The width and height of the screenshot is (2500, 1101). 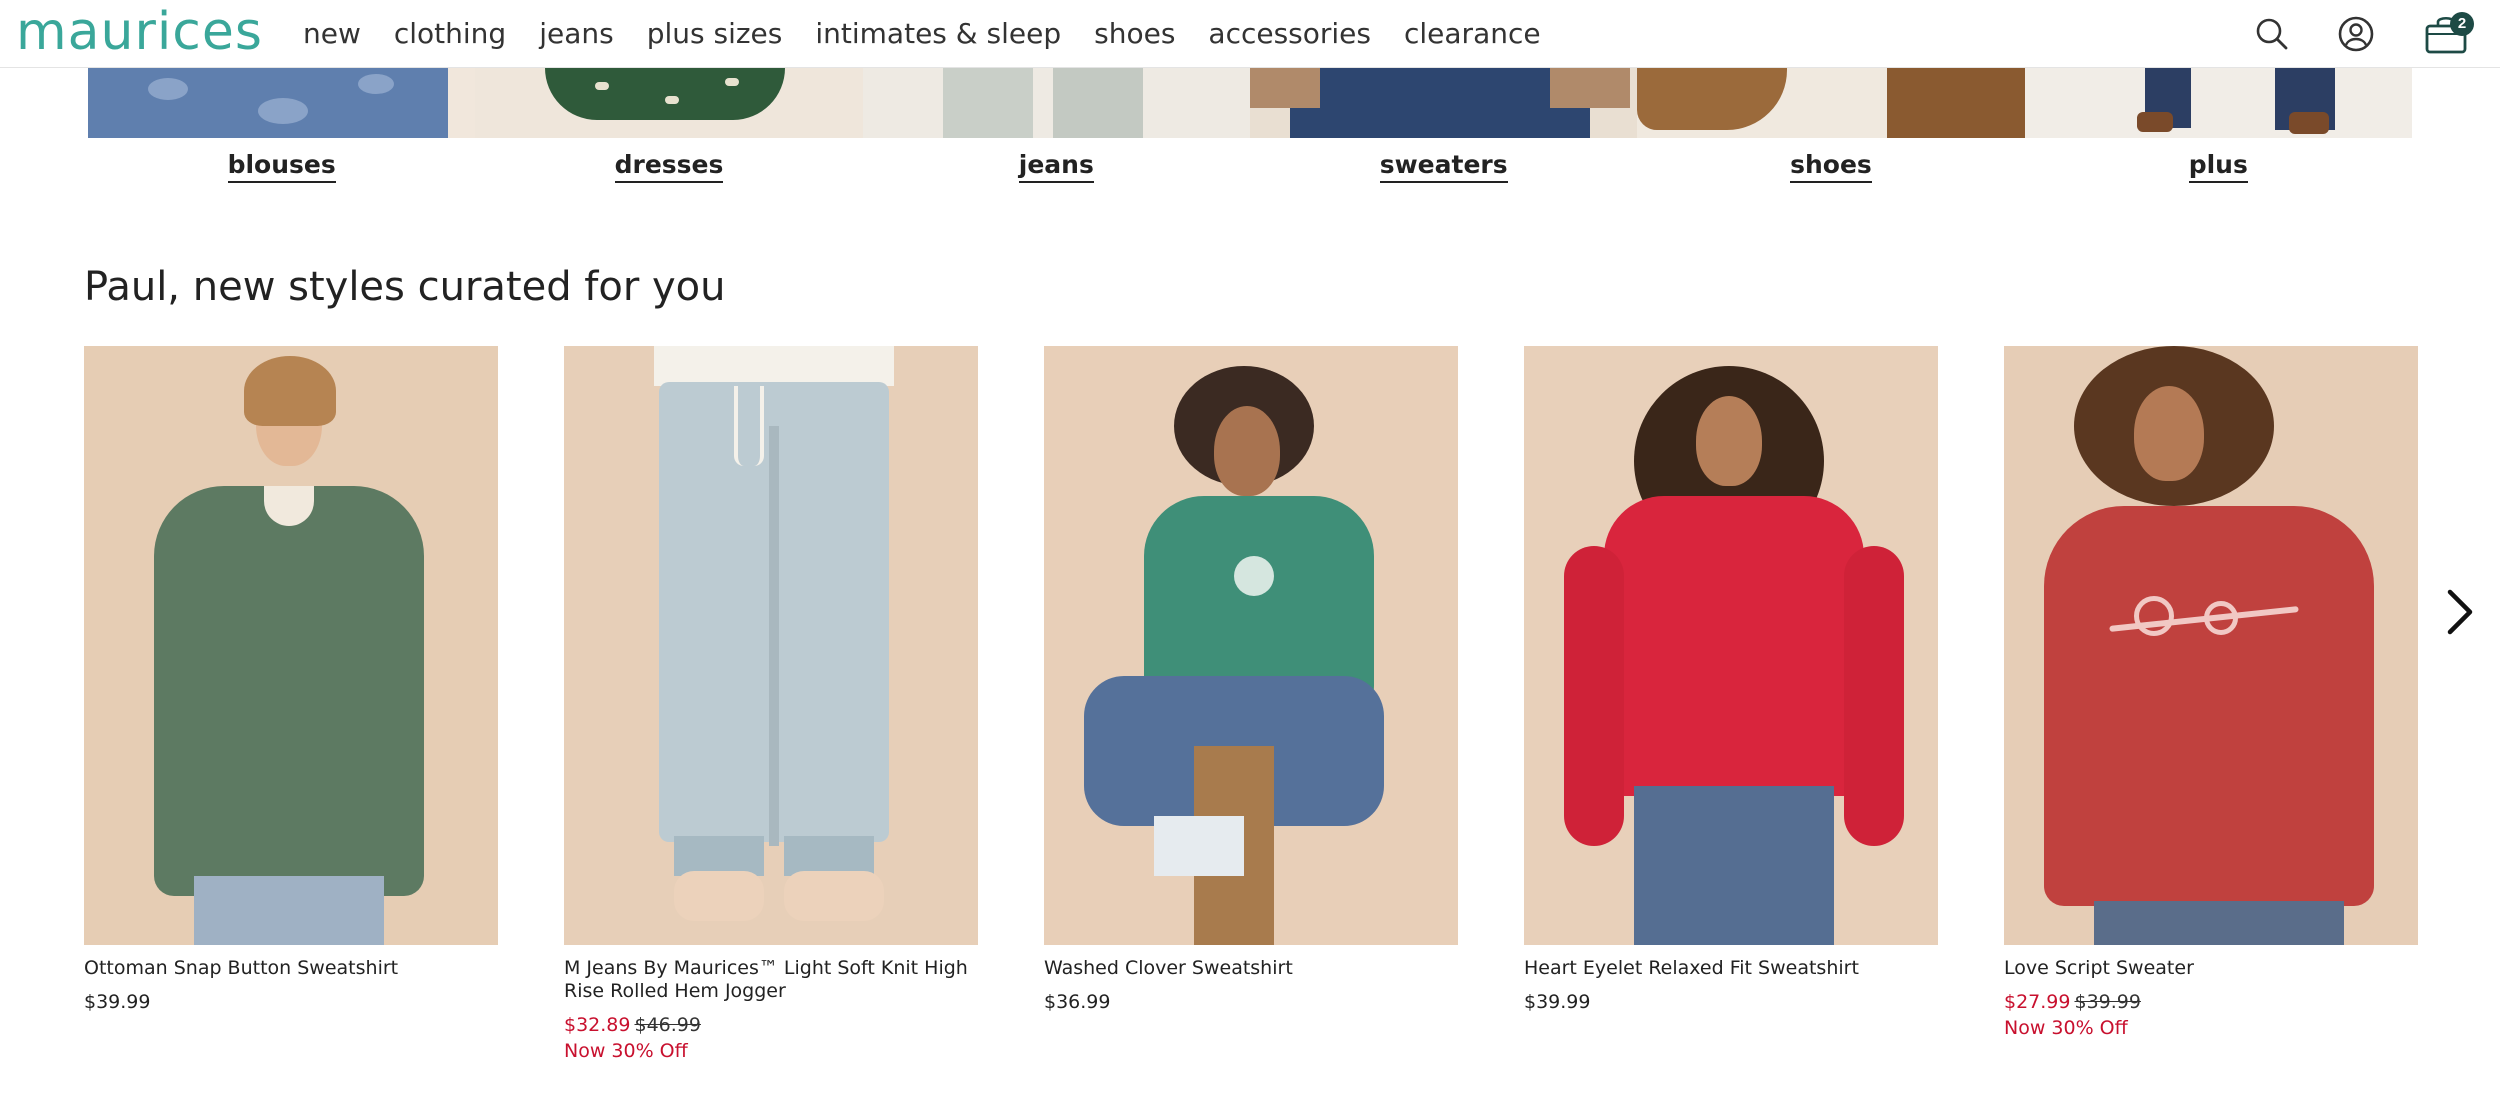 I want to click on category-link-shoes: shoes, so click(x=1831, y=166).